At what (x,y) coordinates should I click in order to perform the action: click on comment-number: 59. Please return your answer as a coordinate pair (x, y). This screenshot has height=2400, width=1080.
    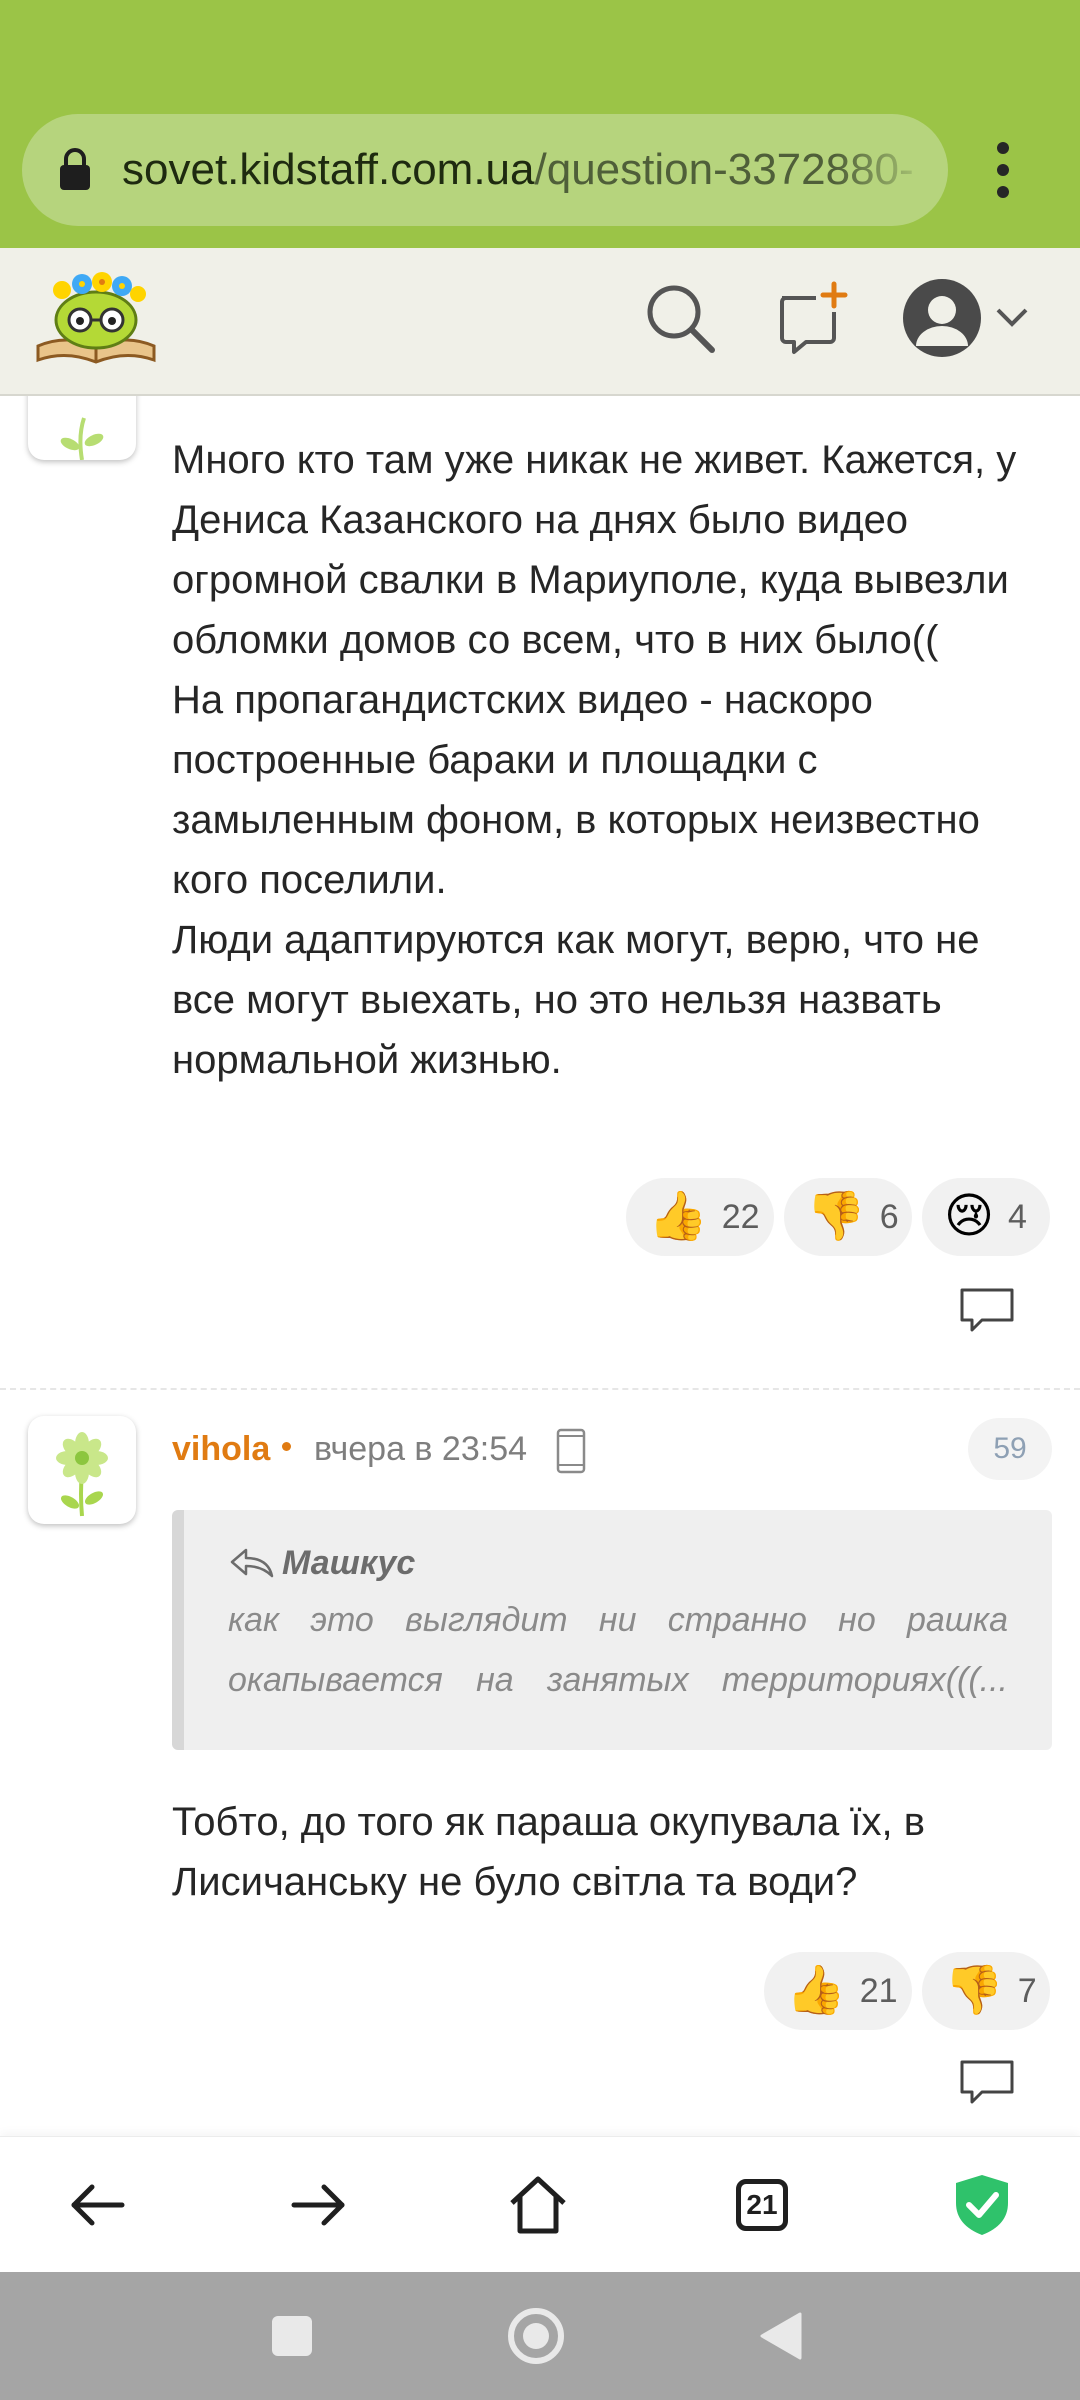
    Looking at the image, I should click on (1010, 1449).